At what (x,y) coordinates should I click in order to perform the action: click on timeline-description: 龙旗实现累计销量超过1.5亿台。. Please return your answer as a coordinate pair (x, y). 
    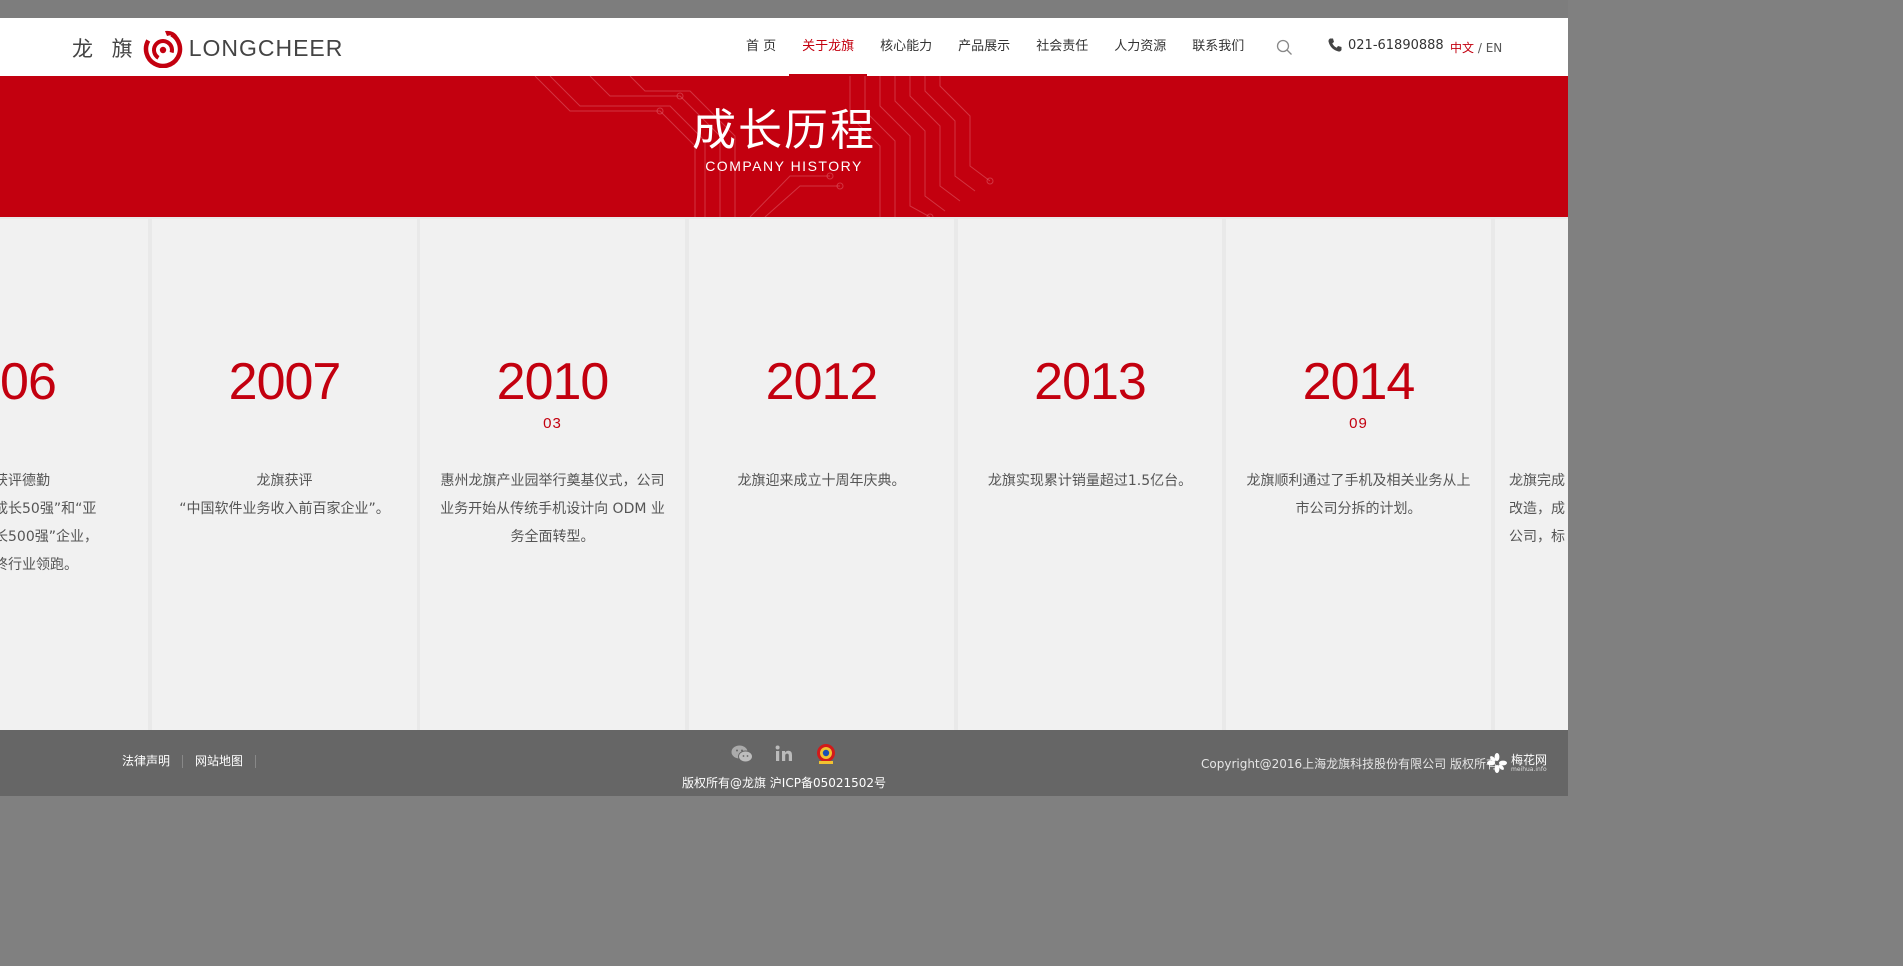
    Looking at the image, I should click on (1090, 481).